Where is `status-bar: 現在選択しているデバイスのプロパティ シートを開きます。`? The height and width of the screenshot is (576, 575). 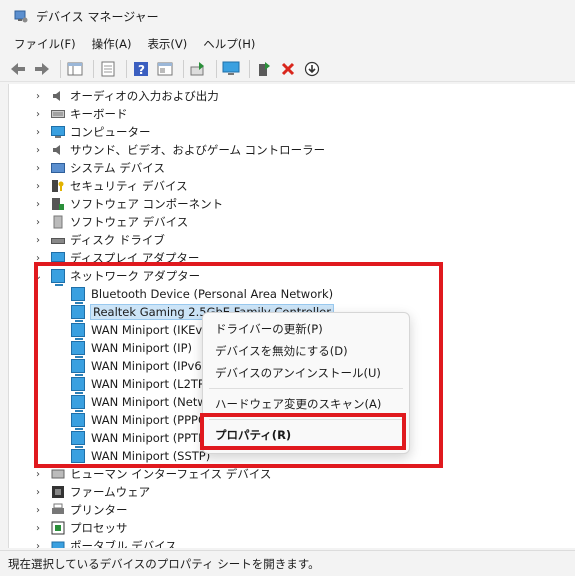
status-bar: 現在選択しているデバイスのプロパティ シートを開きます。 is located at coordinates (287, 563).